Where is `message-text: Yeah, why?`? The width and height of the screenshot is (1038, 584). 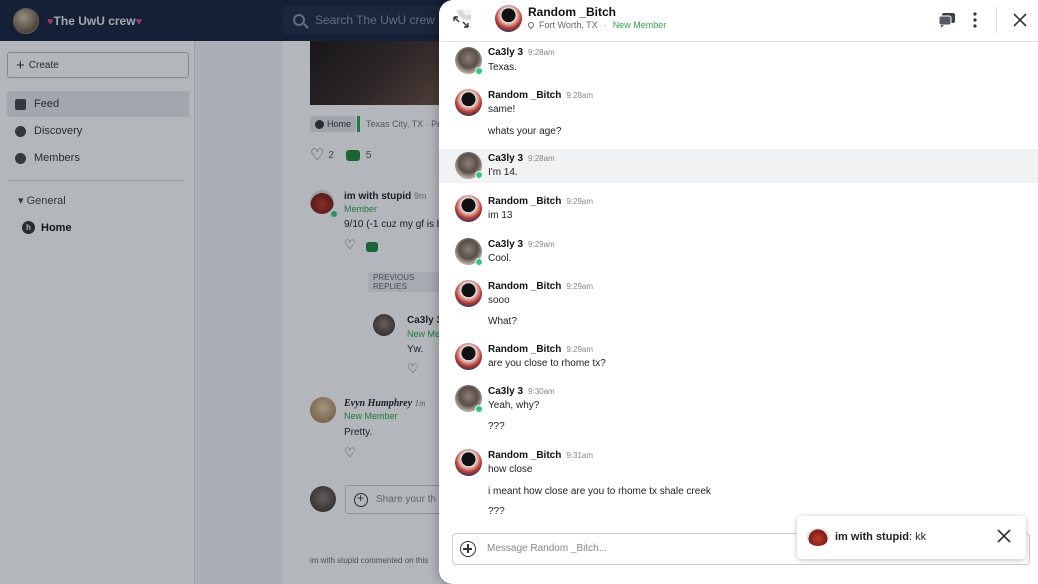
message-text: Yeah, why? is located at coordinates (514, 405).